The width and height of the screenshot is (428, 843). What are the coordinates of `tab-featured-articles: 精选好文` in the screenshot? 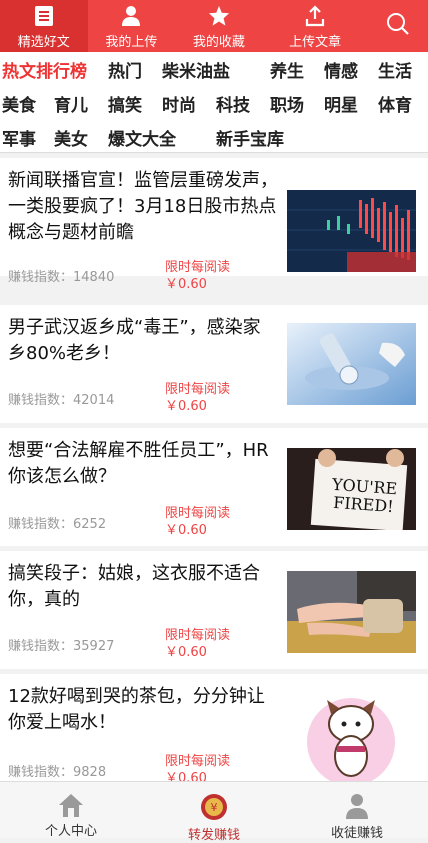 It's located at (44, 26).